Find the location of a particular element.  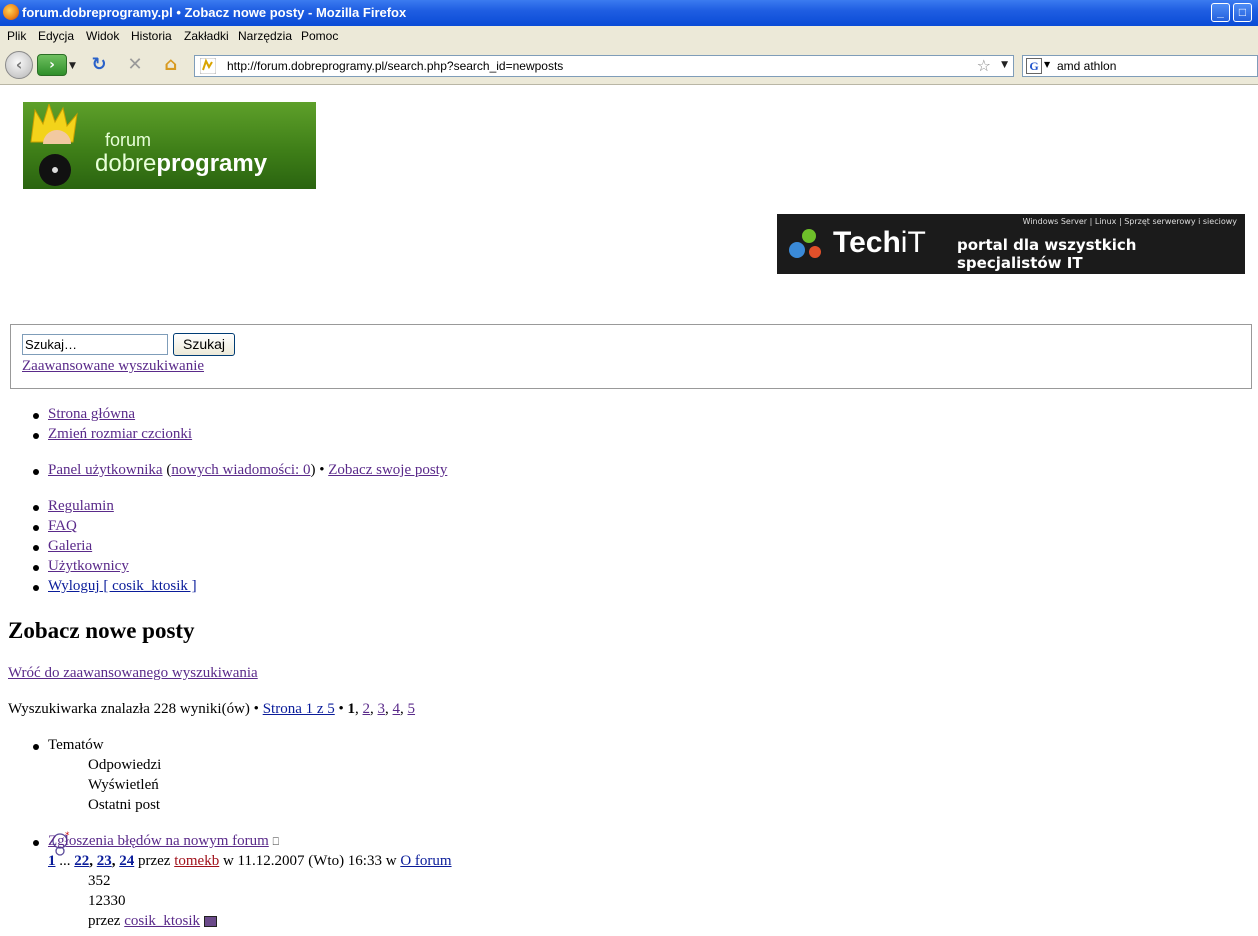

site-favicon-icon is located at coordinates (208, 66).